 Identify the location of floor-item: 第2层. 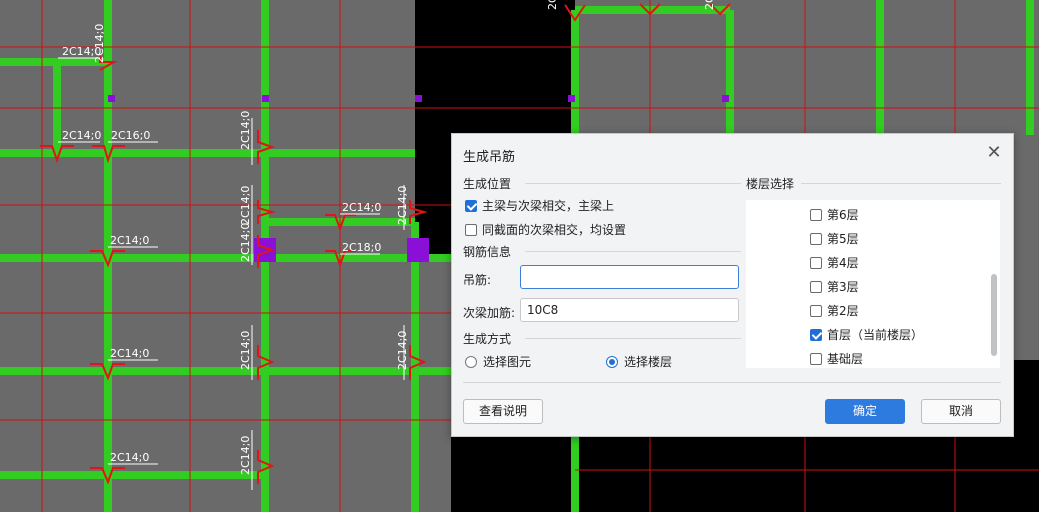
(834, 310).